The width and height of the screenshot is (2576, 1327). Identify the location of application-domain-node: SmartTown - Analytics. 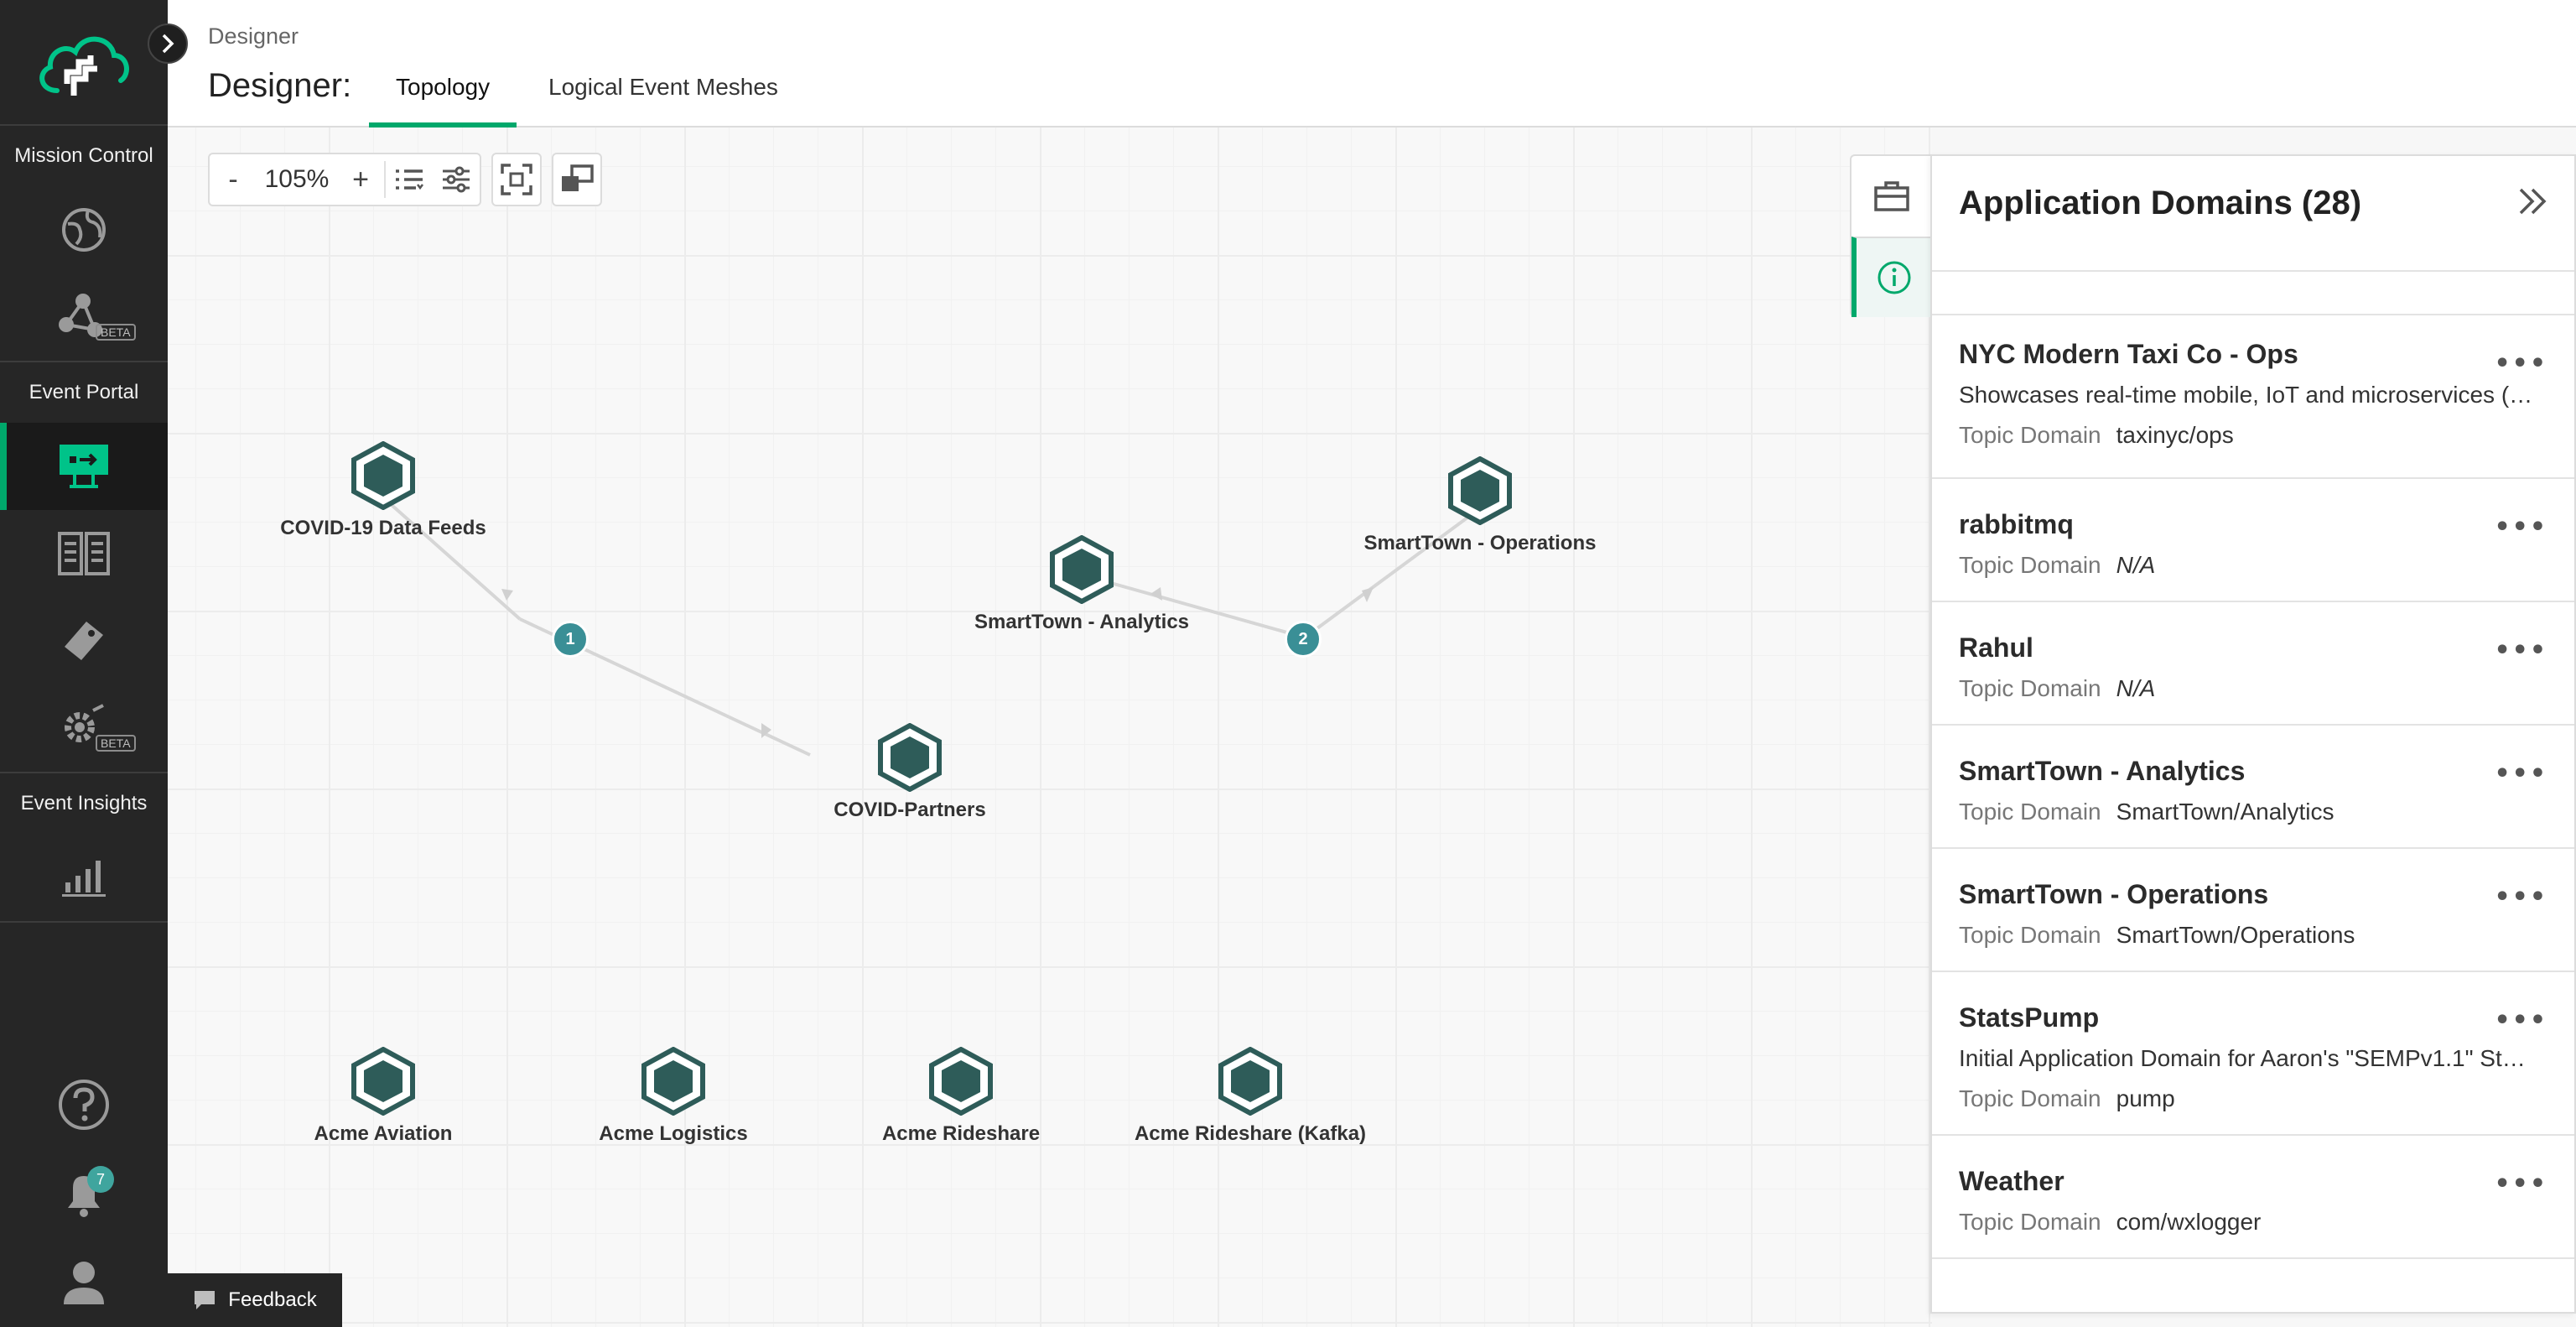
(1082, 584).